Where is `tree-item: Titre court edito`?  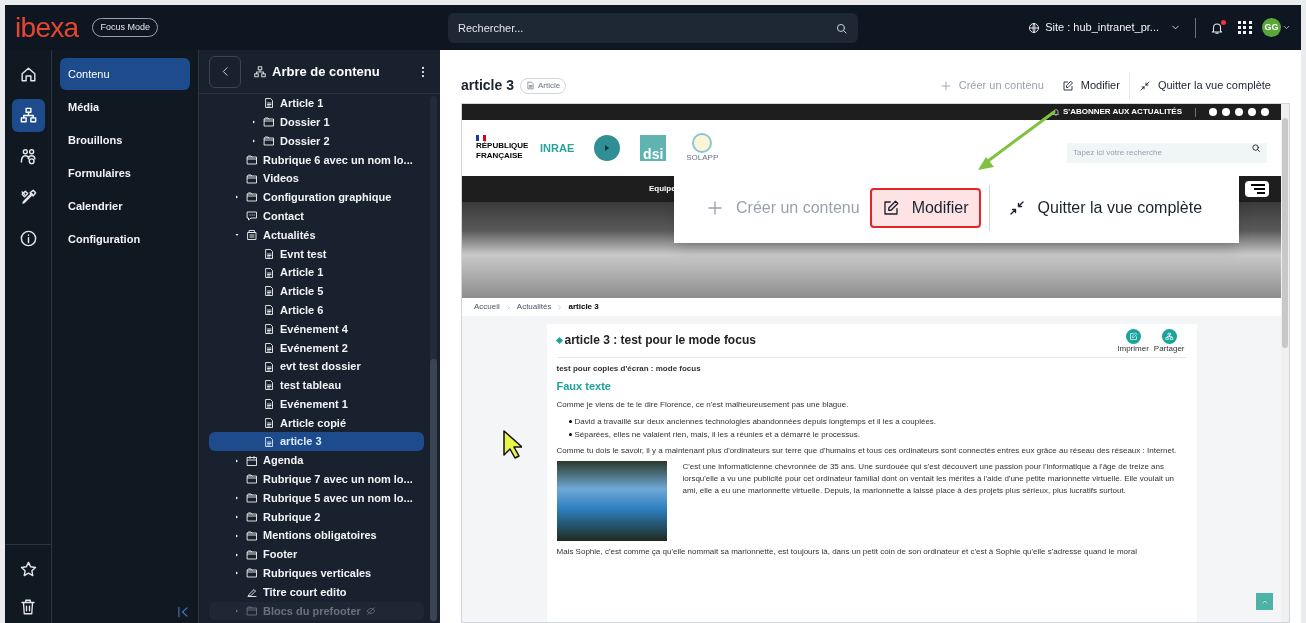
tree-item: Titre court edito is located at coordinates (316, 592).